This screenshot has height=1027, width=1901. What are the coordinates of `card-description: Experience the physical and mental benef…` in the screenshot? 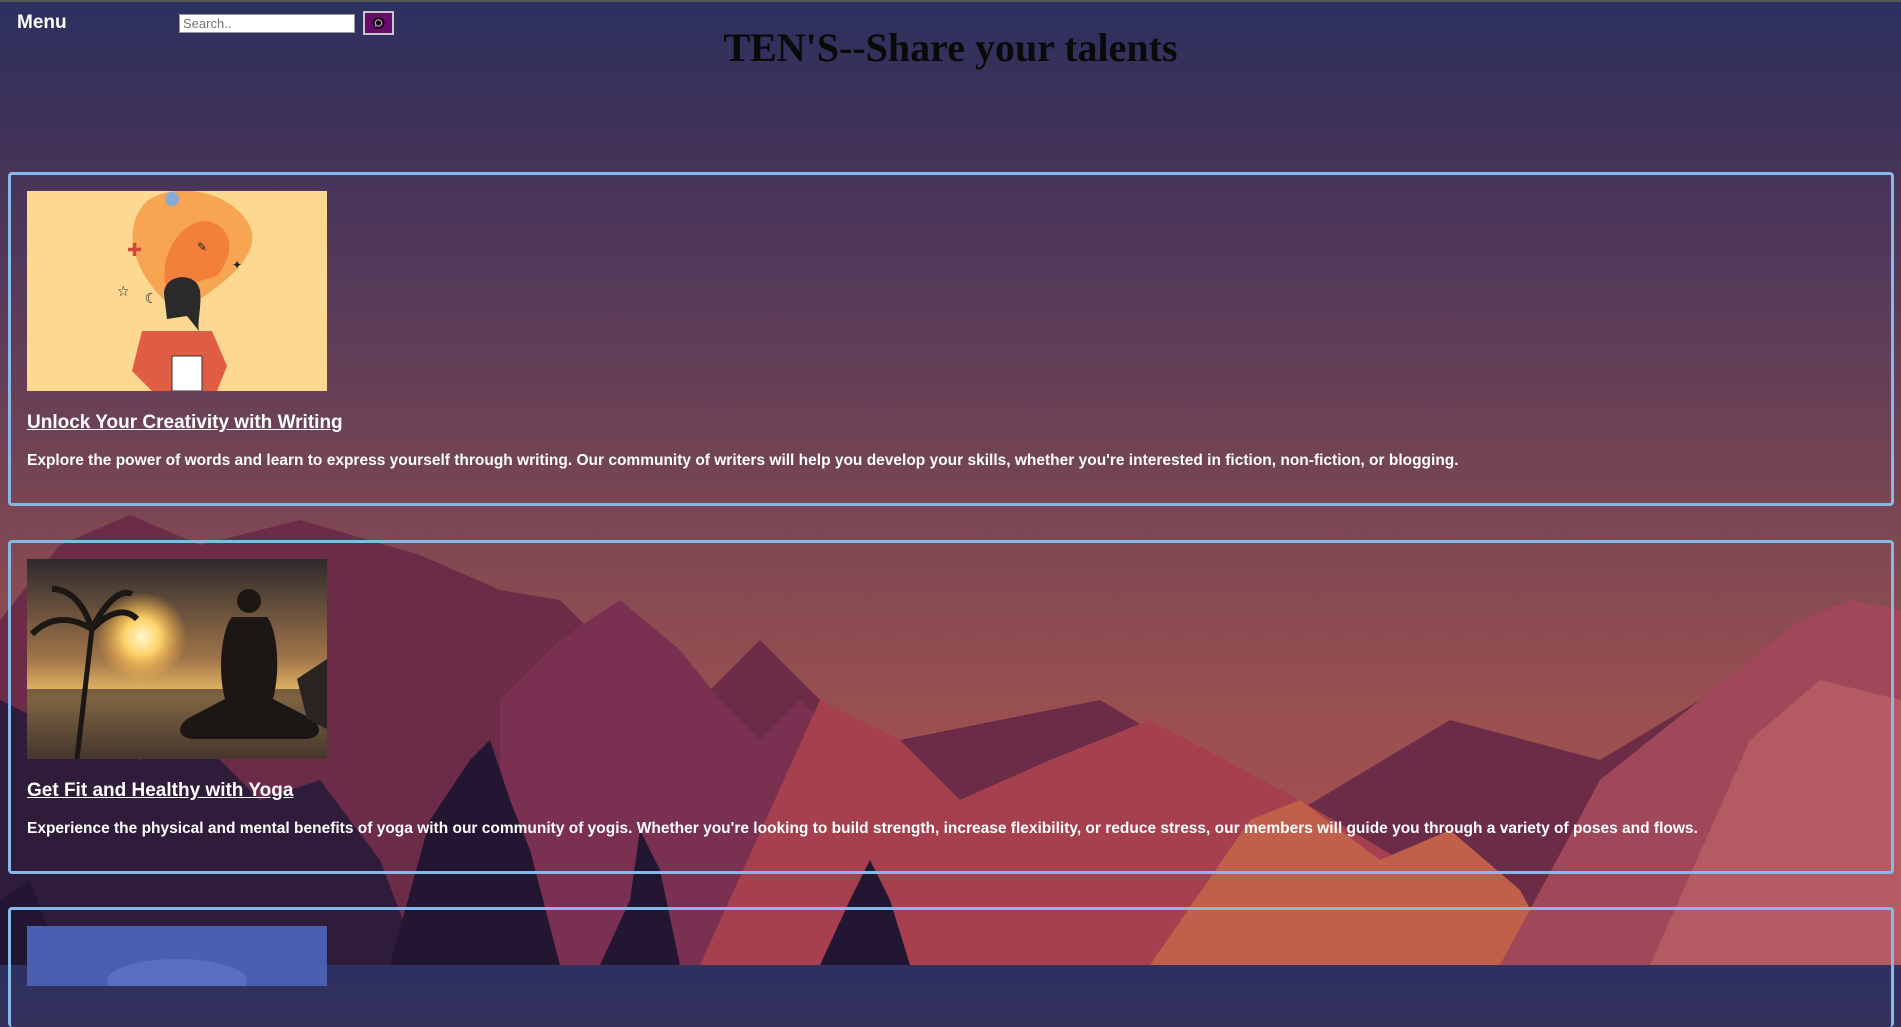 It's located at (862, 828).